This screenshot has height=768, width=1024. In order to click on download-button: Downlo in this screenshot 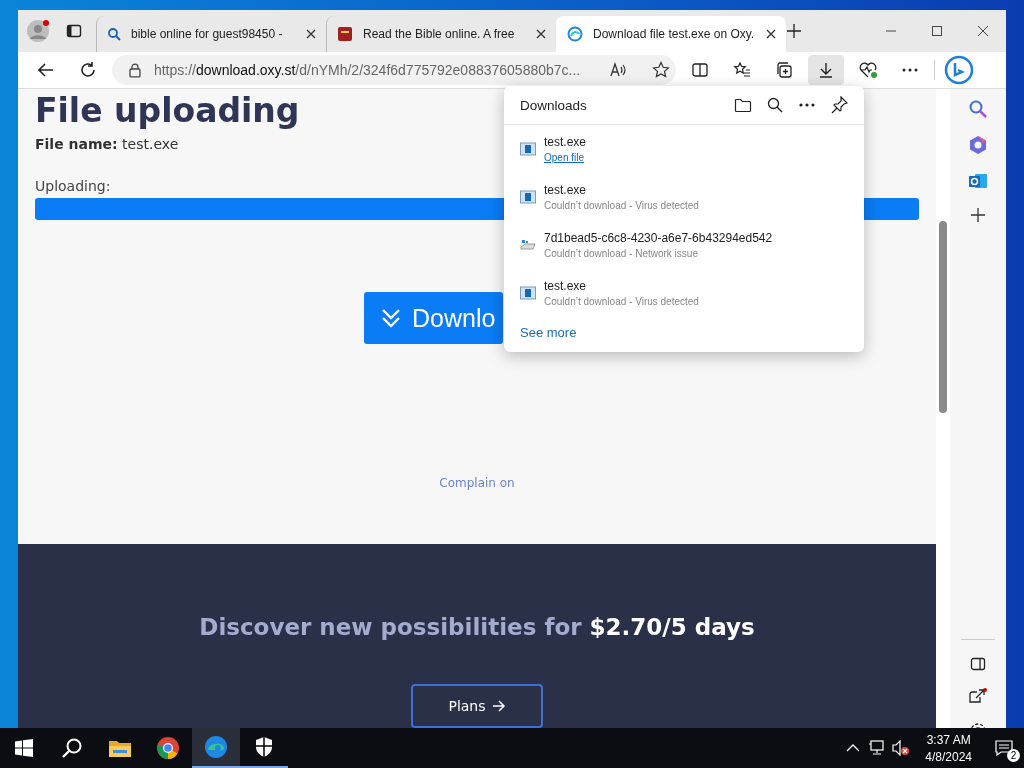, I will do `click(434, 318)`.